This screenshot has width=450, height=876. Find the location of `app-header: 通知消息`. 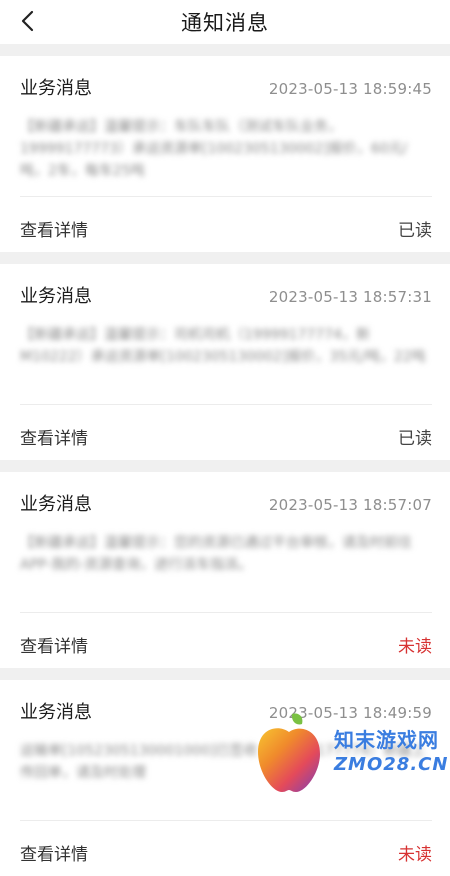

app-header: 通知消息 is located at coordinates (225, 22).